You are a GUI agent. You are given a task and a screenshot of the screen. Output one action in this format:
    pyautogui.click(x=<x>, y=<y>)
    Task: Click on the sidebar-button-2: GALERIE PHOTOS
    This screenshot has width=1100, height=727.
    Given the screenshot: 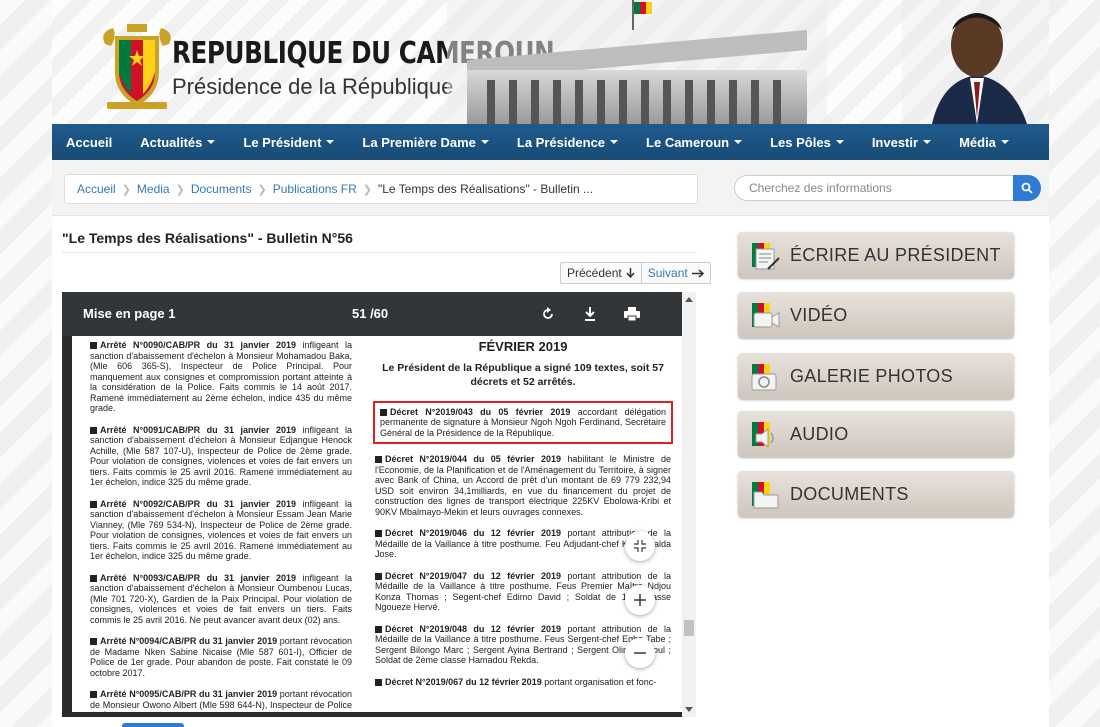 What is the action you would take?
    pyautogui.click(x=876, y=376)
    